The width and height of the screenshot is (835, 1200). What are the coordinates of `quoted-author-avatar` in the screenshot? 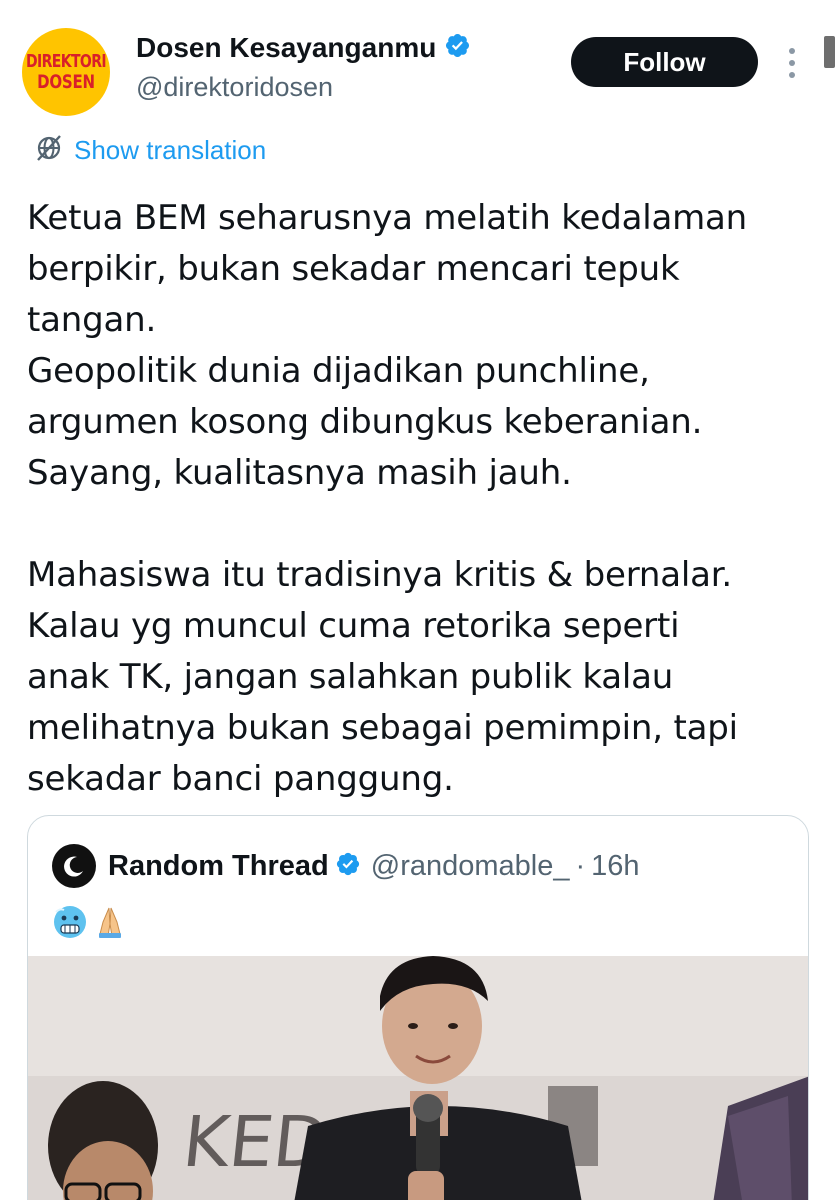 It's located at (74, 866).